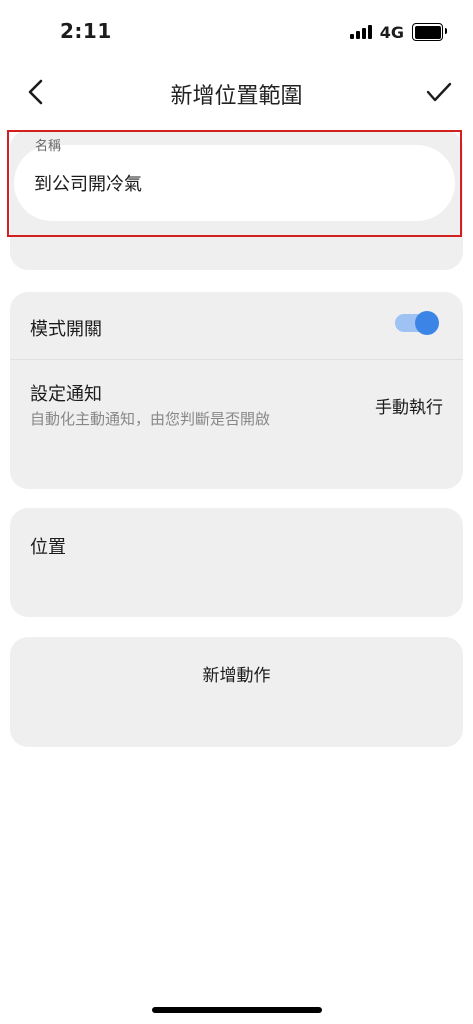 The height and width of the screenshot is (1024, 473). I want to click on mode-switch-row: 模式開關, so click(236, 326).